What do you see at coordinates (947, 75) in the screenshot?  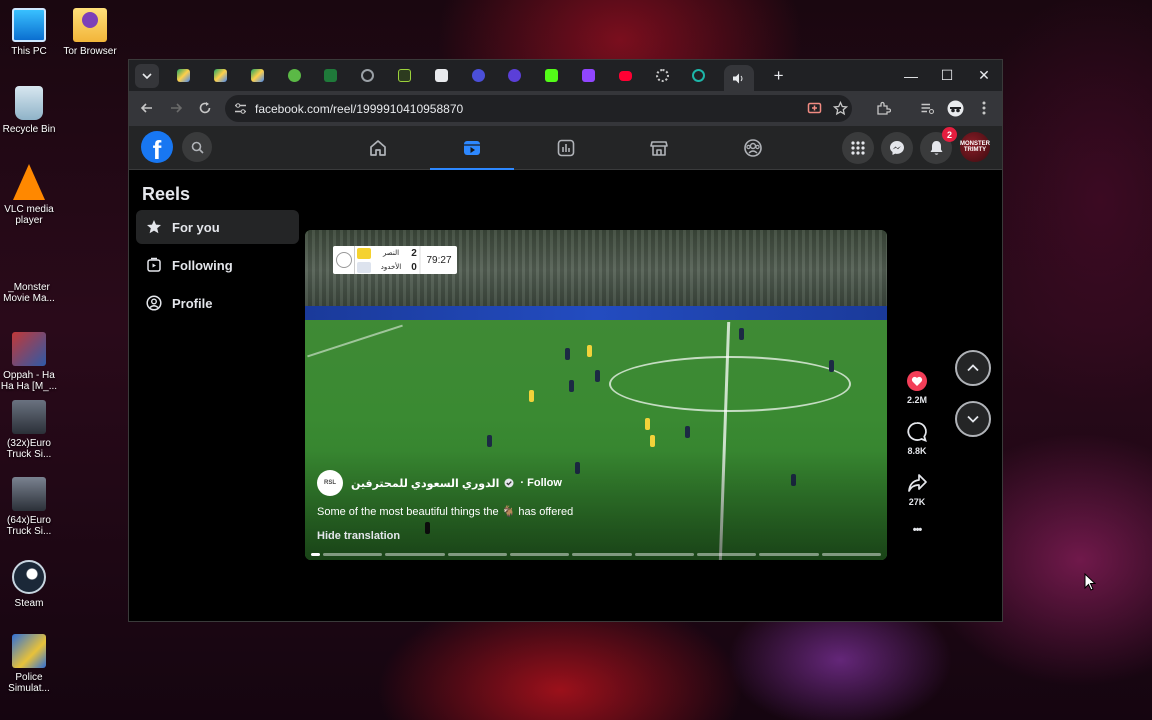 I see `maximize-button: ☐` at bounding box center [947, 75].